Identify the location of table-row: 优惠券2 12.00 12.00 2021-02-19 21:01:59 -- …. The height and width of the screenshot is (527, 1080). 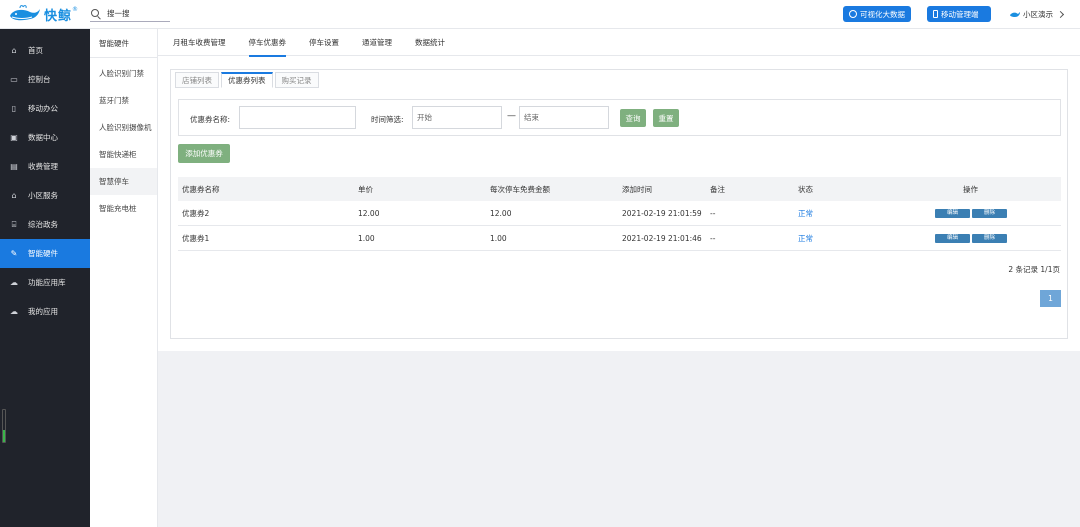
(619, 213).